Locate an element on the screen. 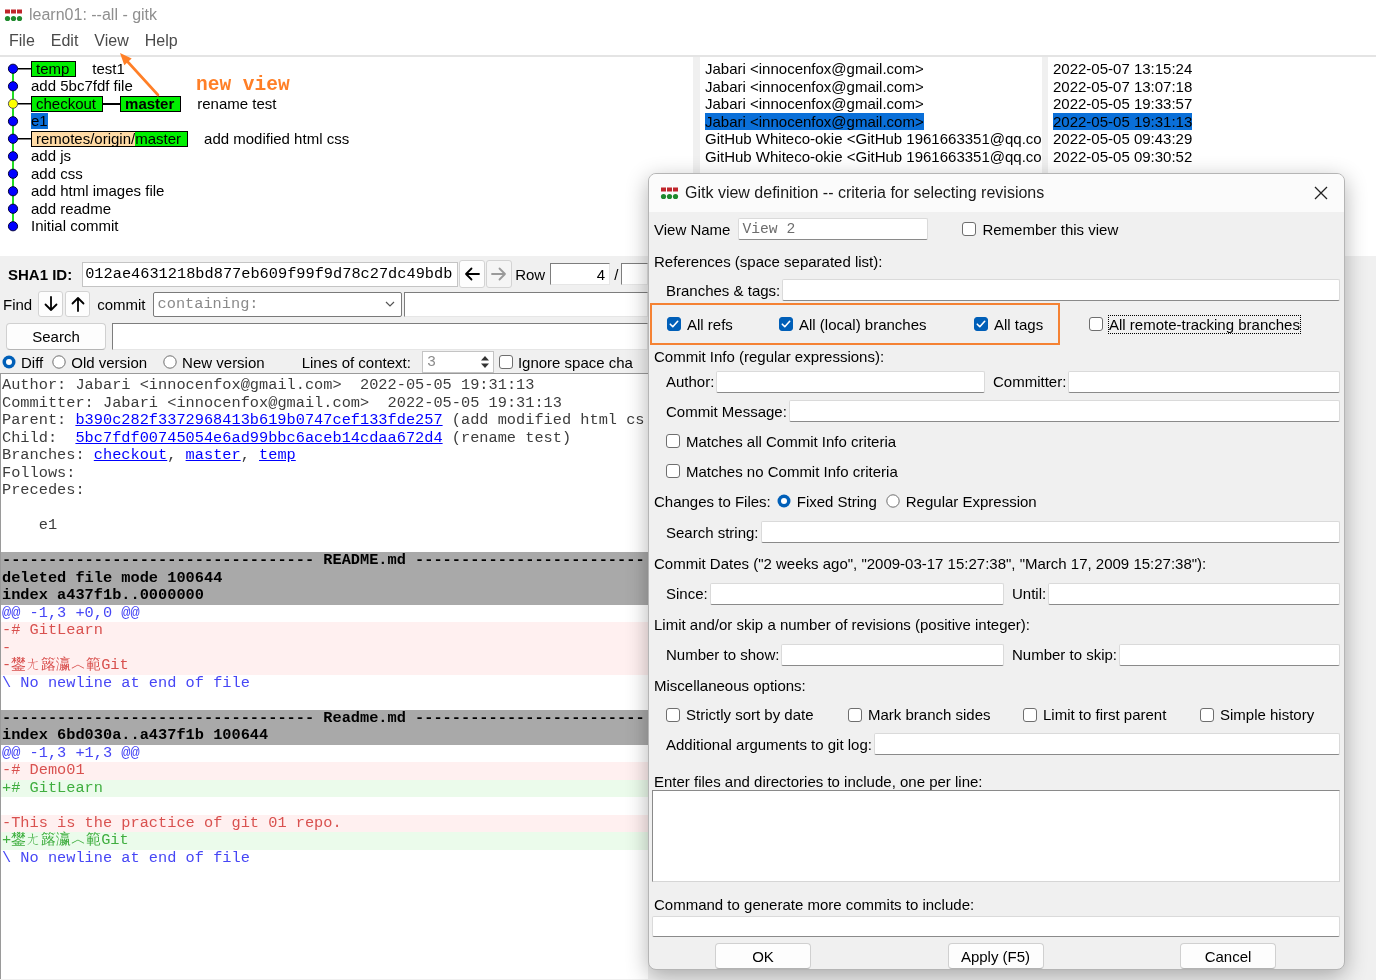  commit-date: 2022-05-05 19:33:57 is located at coordinates (1123, 104).